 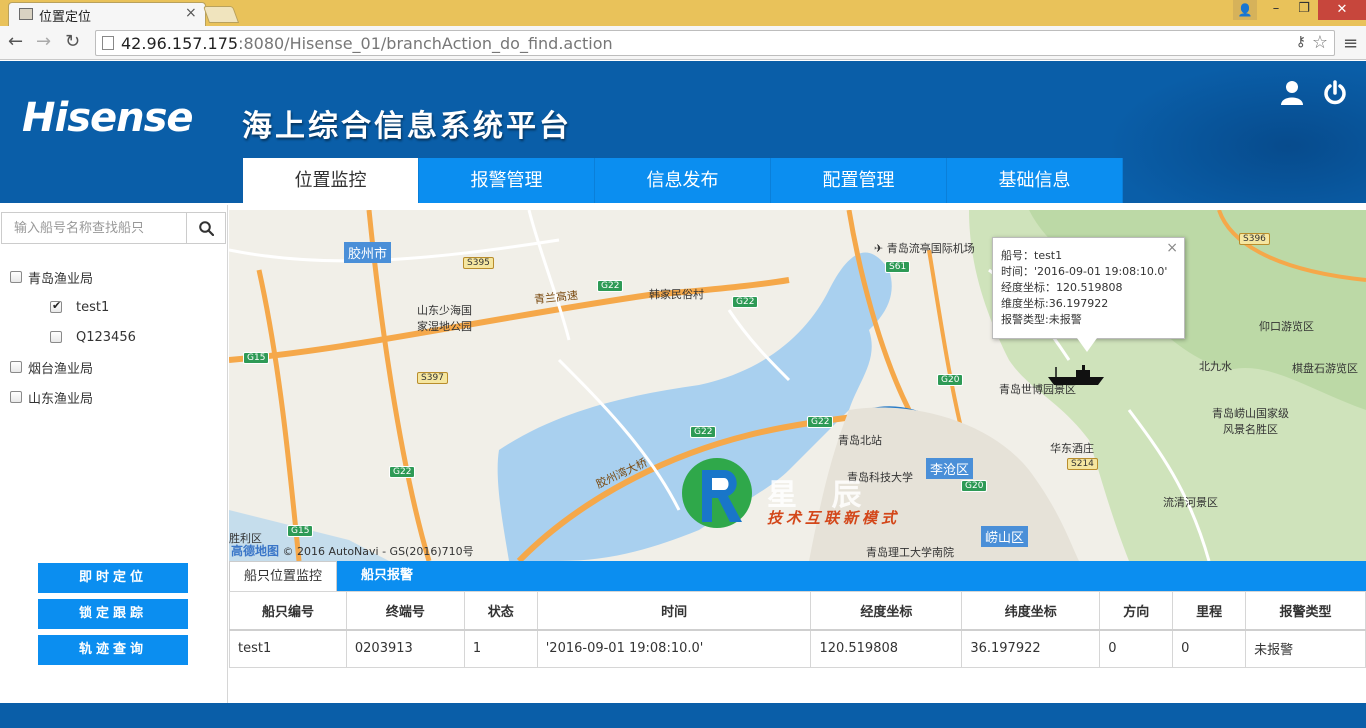 I want to click on tree-item-label: 青岛渔业局, so click(x=61, y=279).